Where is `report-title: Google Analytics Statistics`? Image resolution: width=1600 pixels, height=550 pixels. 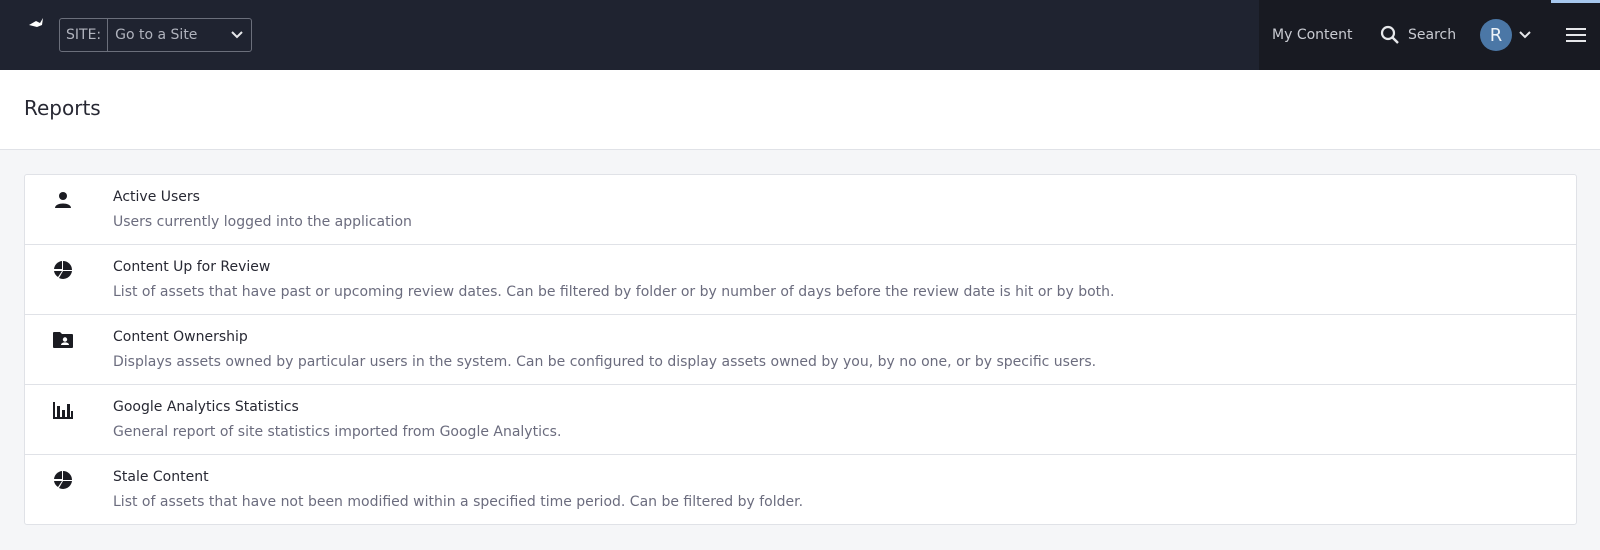 report-title: Google Analytics Statistics is located at coordinates (206, 407).